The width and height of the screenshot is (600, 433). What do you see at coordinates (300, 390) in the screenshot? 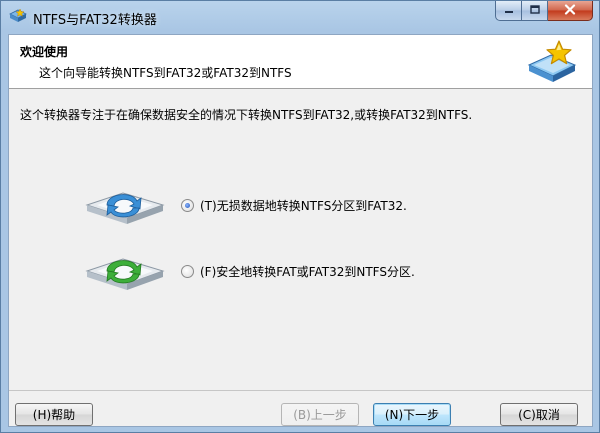
I see `button-separator` at bounding box center [300, 390].